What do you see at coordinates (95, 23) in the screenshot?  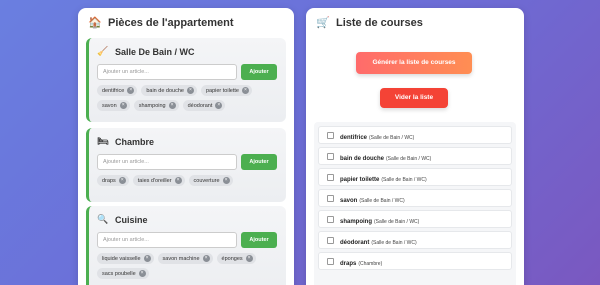 I see `house-icon: 🏠` at bounding box center [95, 23].